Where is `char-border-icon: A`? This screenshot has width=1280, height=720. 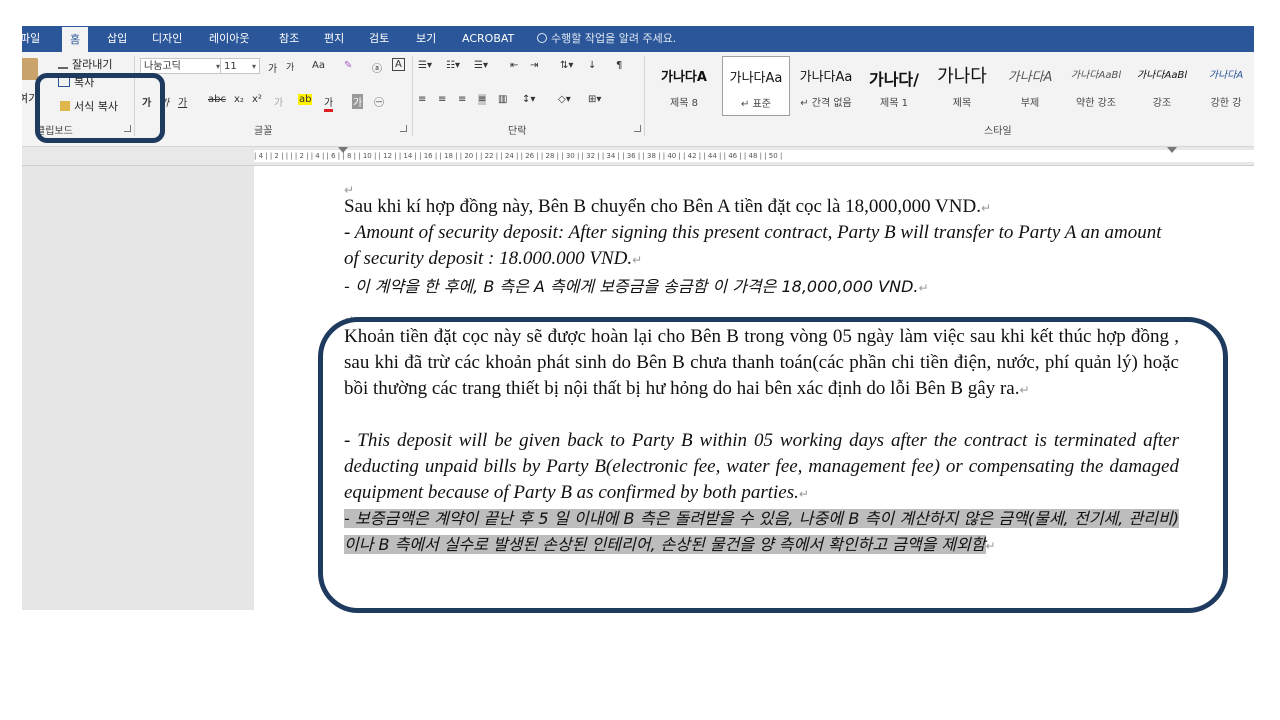 char-border-icon: A is located at coordinates (398, 64).